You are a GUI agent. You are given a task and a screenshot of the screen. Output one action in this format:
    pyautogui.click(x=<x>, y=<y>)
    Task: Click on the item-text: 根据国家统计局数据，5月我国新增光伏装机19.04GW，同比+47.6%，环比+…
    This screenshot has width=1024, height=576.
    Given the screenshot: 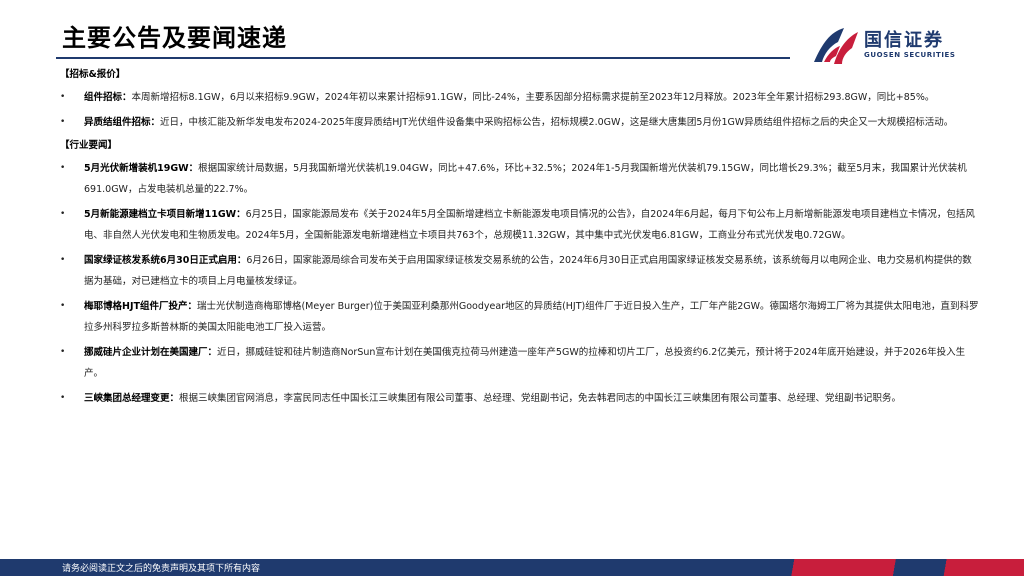 What is the action you would take?
    pyautogui.click(x=525, y=179)
    